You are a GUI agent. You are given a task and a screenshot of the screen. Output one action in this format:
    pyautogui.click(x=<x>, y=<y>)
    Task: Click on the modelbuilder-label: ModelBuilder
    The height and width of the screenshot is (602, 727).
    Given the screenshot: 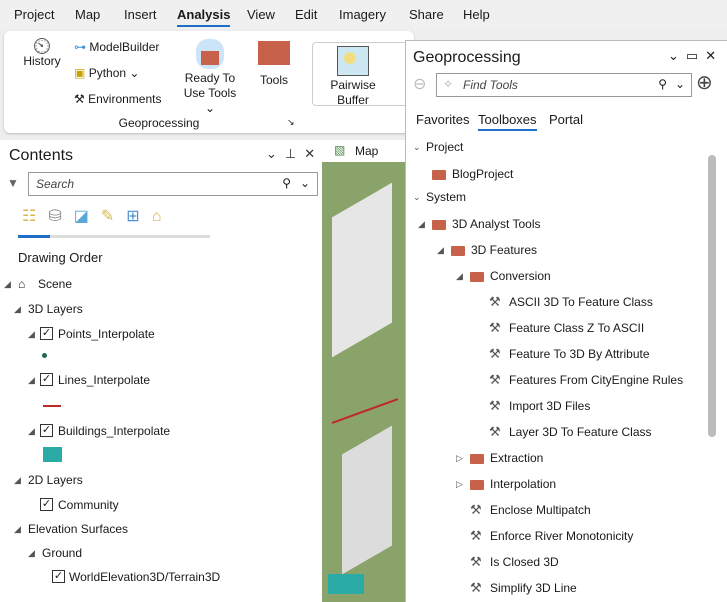 What is the action you would take?
    pyautogui.click(x=124, y=47)
    